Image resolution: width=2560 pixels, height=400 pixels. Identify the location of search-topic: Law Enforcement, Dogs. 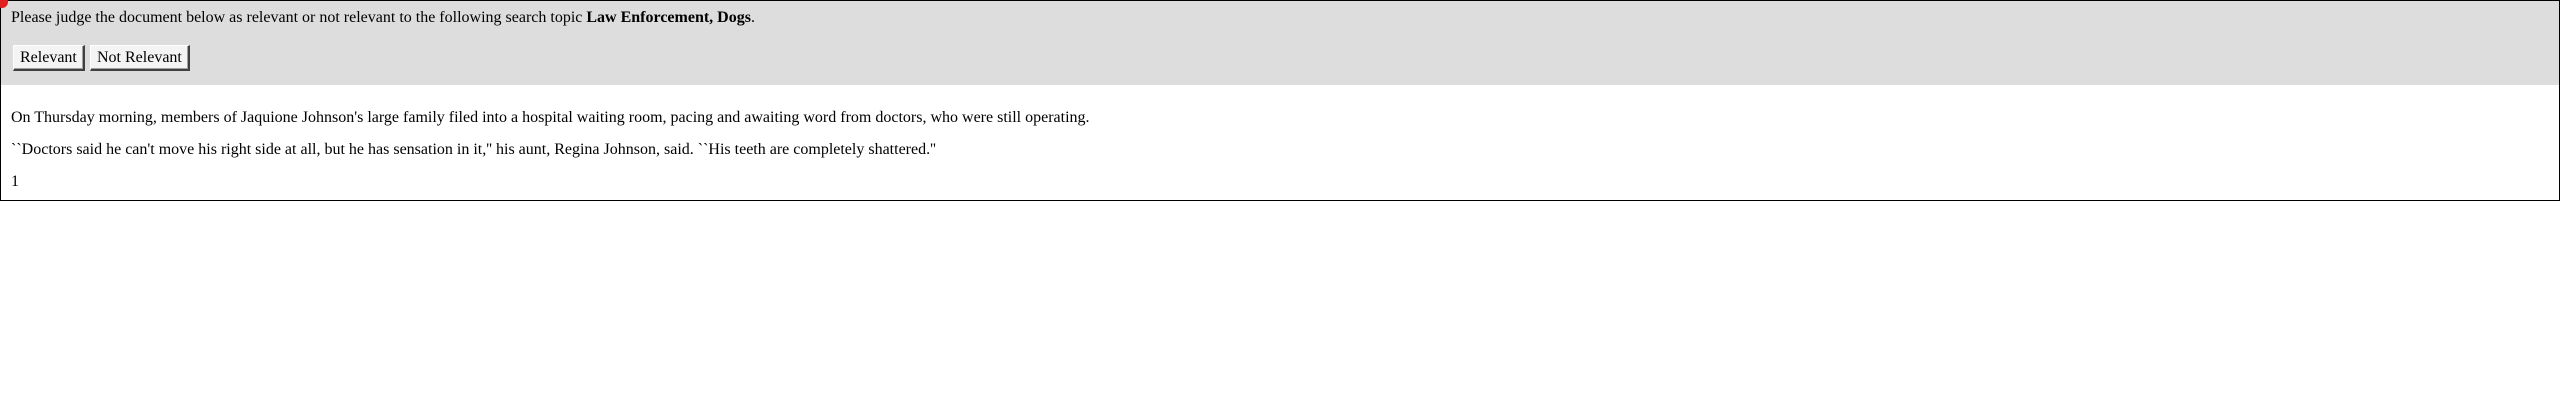
(668, 17).